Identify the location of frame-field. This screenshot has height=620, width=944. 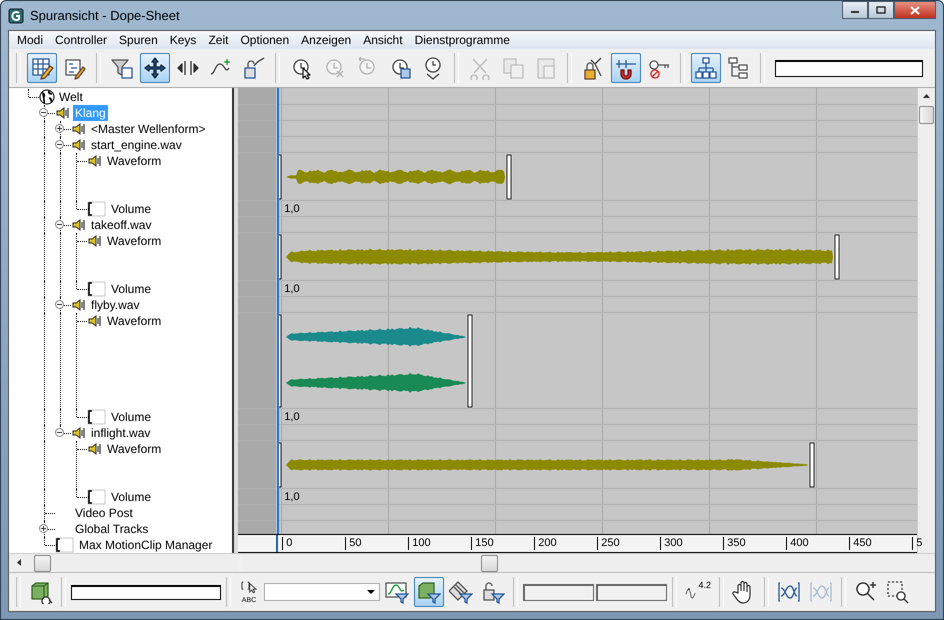
(558, 592).